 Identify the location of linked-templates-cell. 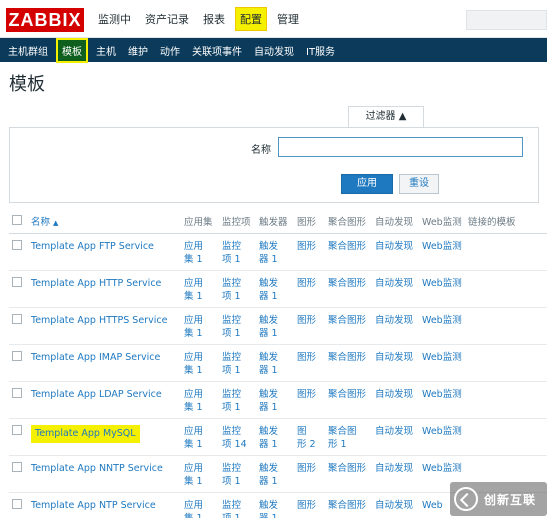
(507, 289).